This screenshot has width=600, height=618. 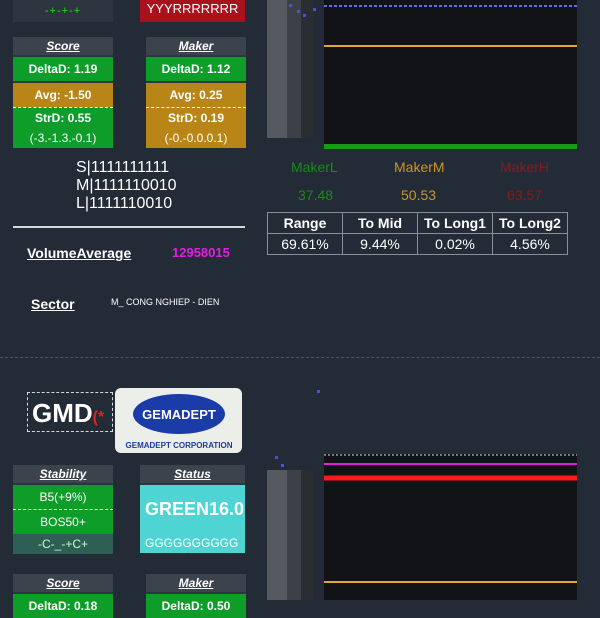 What do you see at coordinates (179, 445) in the screenshot?
I see `logo-subtitle: GEMADEPT CORPORATION` at bounding box center [179, 445].